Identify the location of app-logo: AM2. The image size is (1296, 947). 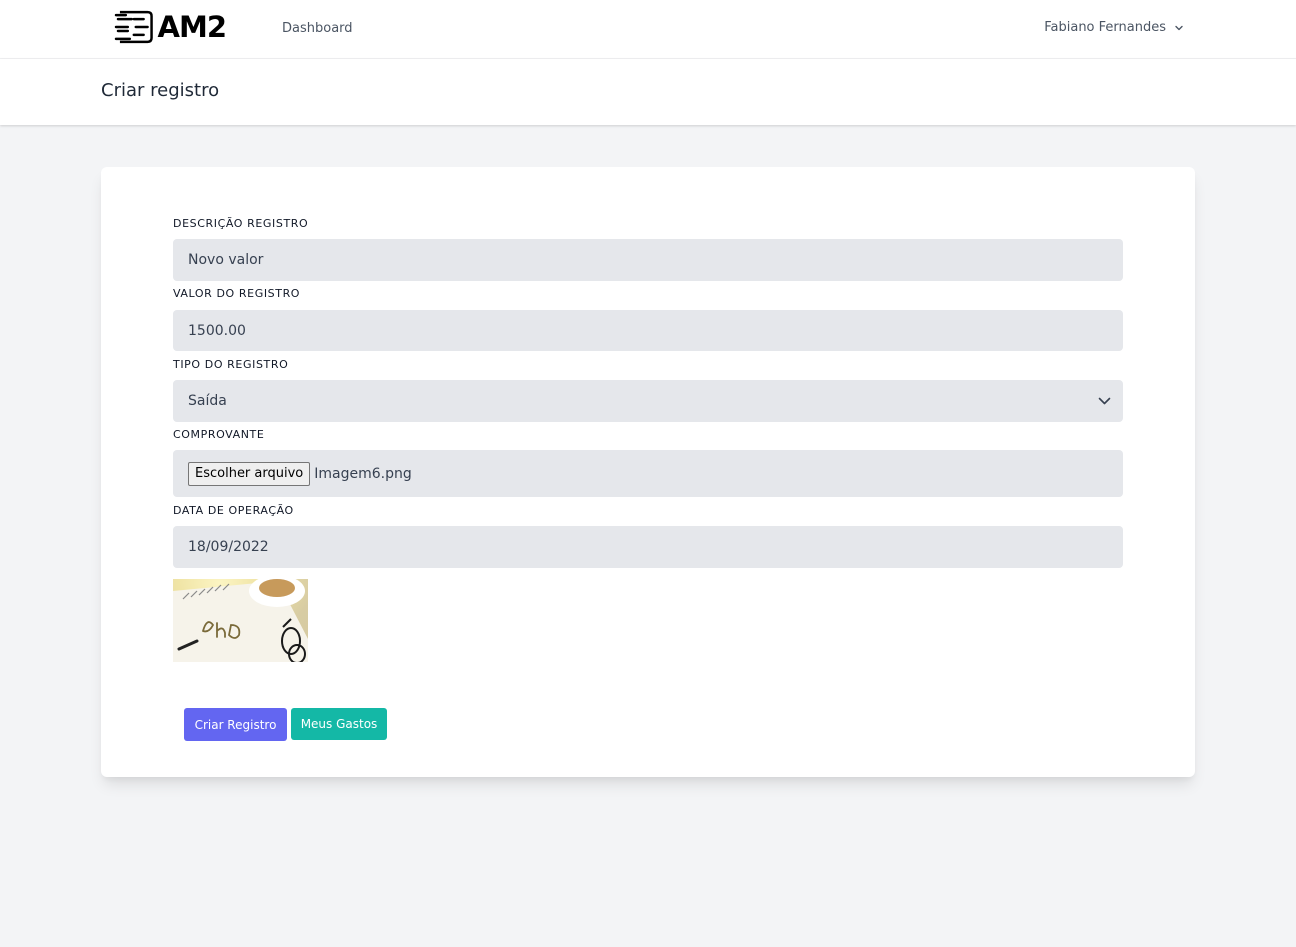
(170, 27).